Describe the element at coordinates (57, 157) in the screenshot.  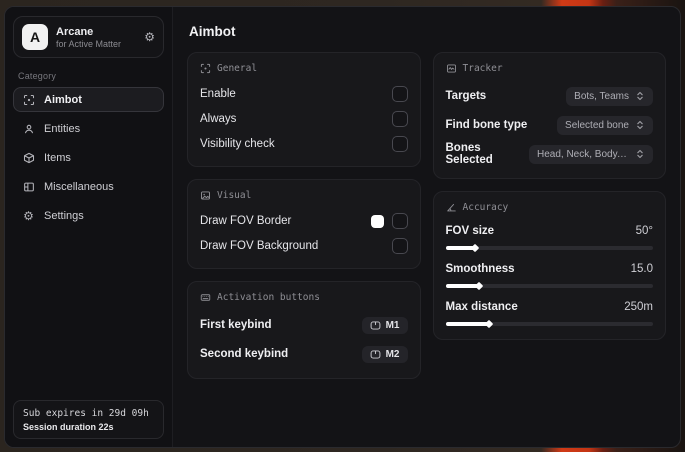
I see `sidebar-item-label: Items` at that location.